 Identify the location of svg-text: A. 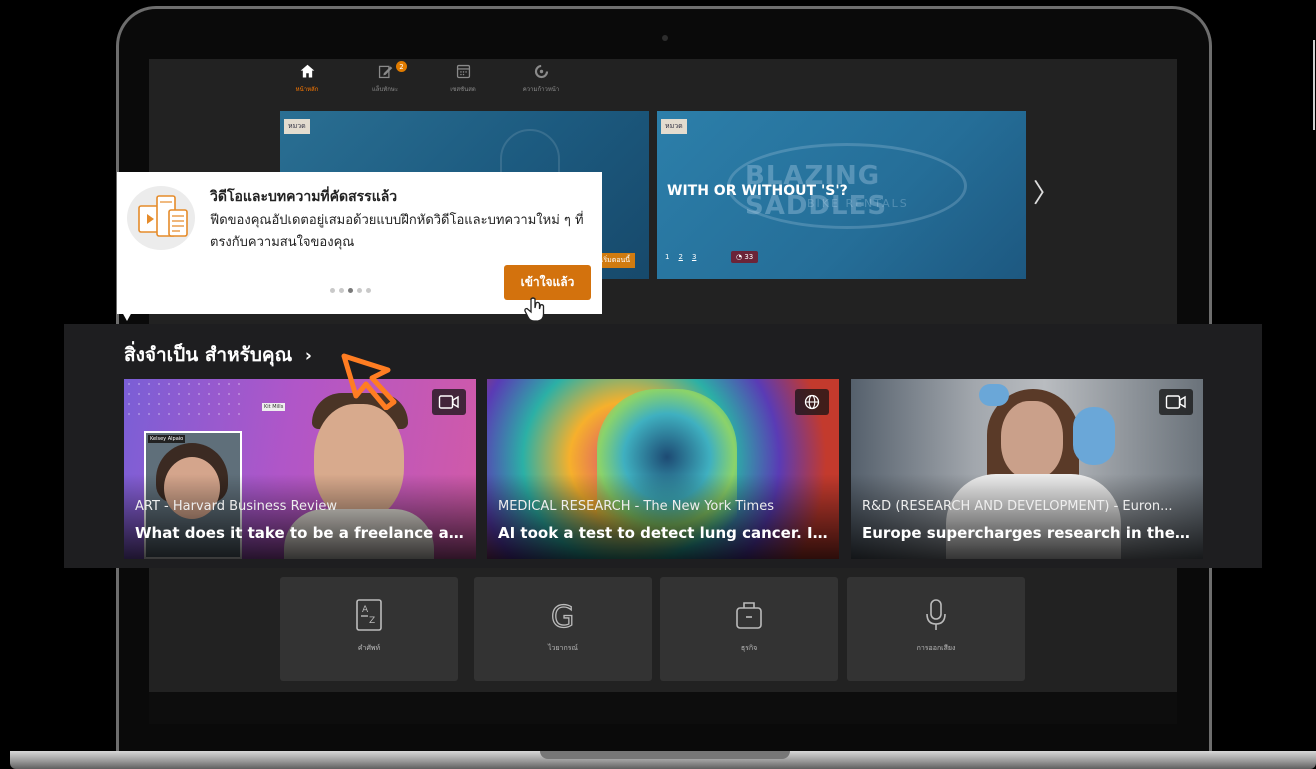
(365, 610).